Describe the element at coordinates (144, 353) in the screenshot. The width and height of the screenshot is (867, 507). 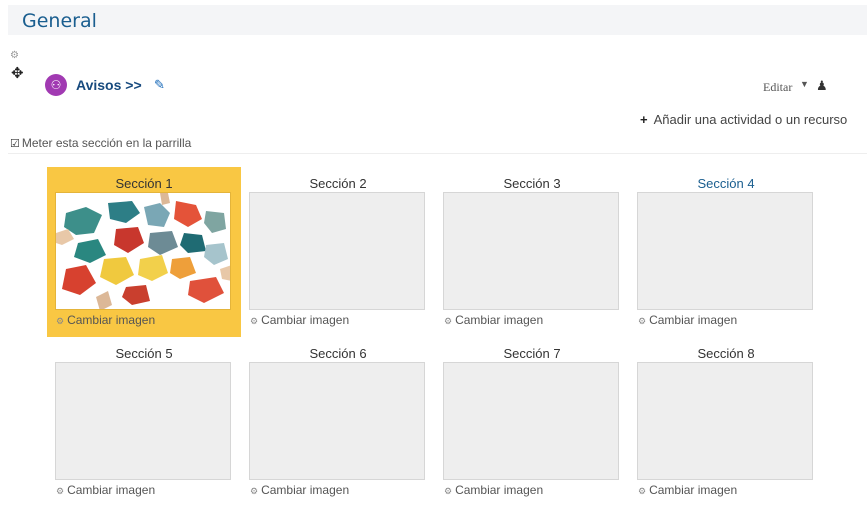
I see `tile-label: Sección 5` at that location.